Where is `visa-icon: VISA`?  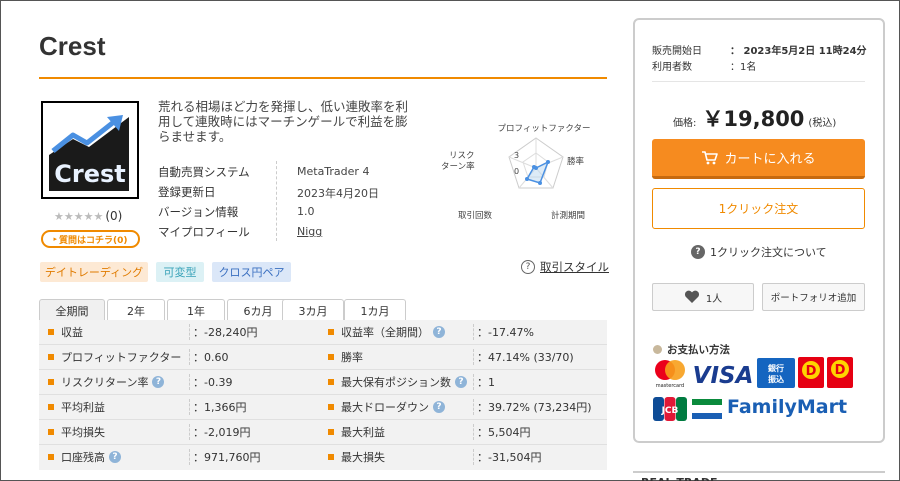 visa-icon: VISA is located at coordinates (723, 375).